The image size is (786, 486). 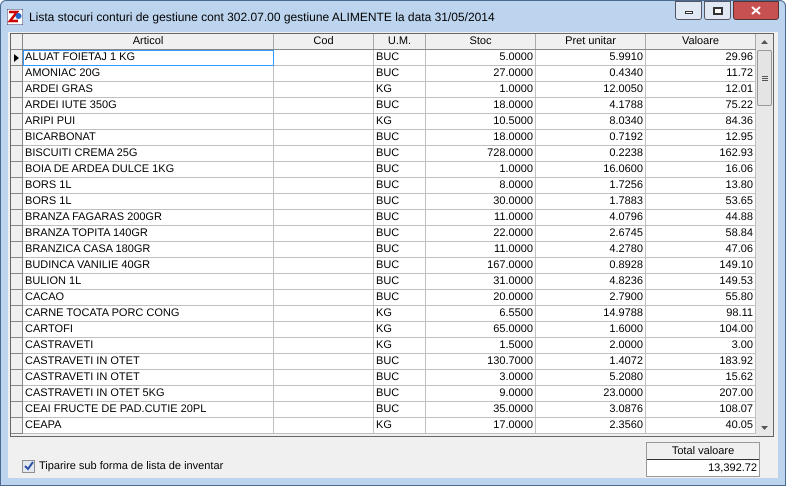 I want to click on close-icon, so click(x=756, y=10).